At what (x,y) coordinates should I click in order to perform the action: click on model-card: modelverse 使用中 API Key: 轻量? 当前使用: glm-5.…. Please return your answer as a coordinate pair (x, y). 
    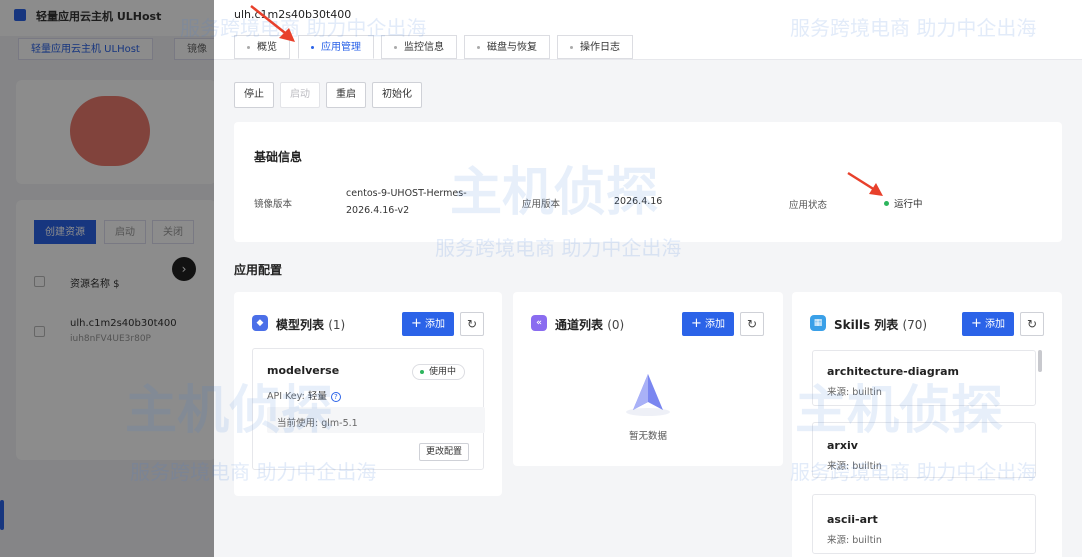
    Looking at the image, I should click on (368, 409).